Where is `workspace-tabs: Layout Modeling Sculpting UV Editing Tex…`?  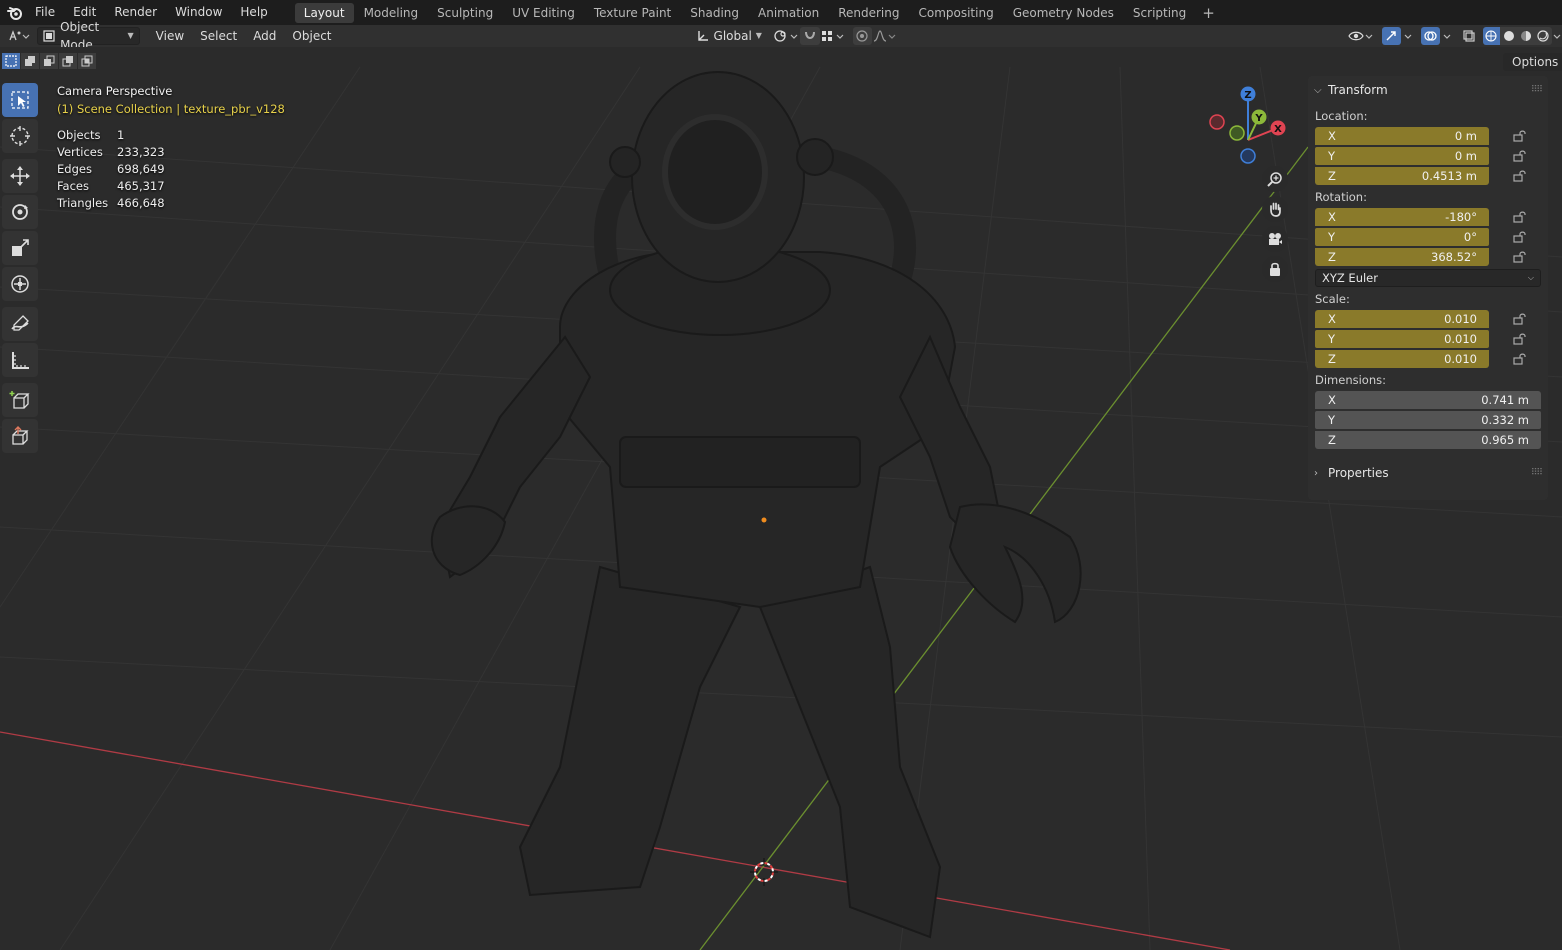
workspace-tabs: Layout Modeling Sculpting UV Editing Tex… is located at coordinates (757, 12).